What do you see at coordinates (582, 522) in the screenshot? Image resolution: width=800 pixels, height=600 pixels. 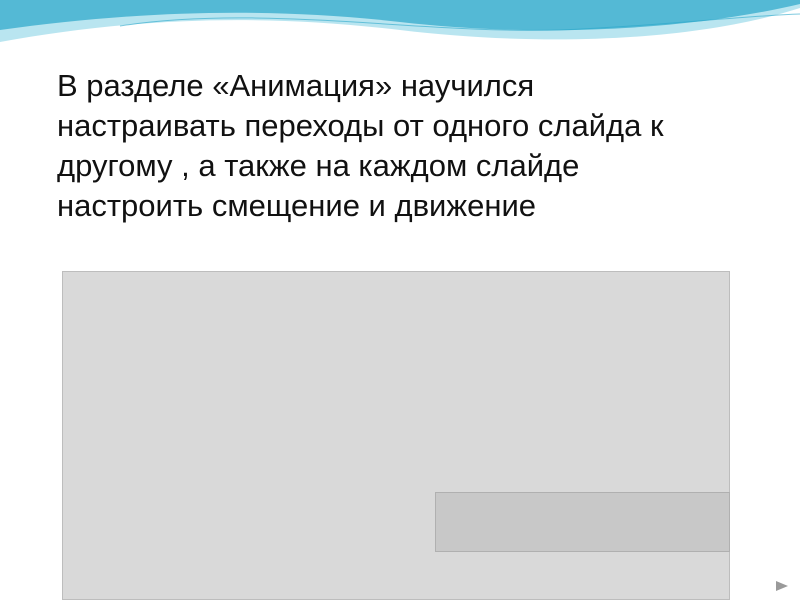 I see `media-thumbnails` at bounding box center [582, 522].